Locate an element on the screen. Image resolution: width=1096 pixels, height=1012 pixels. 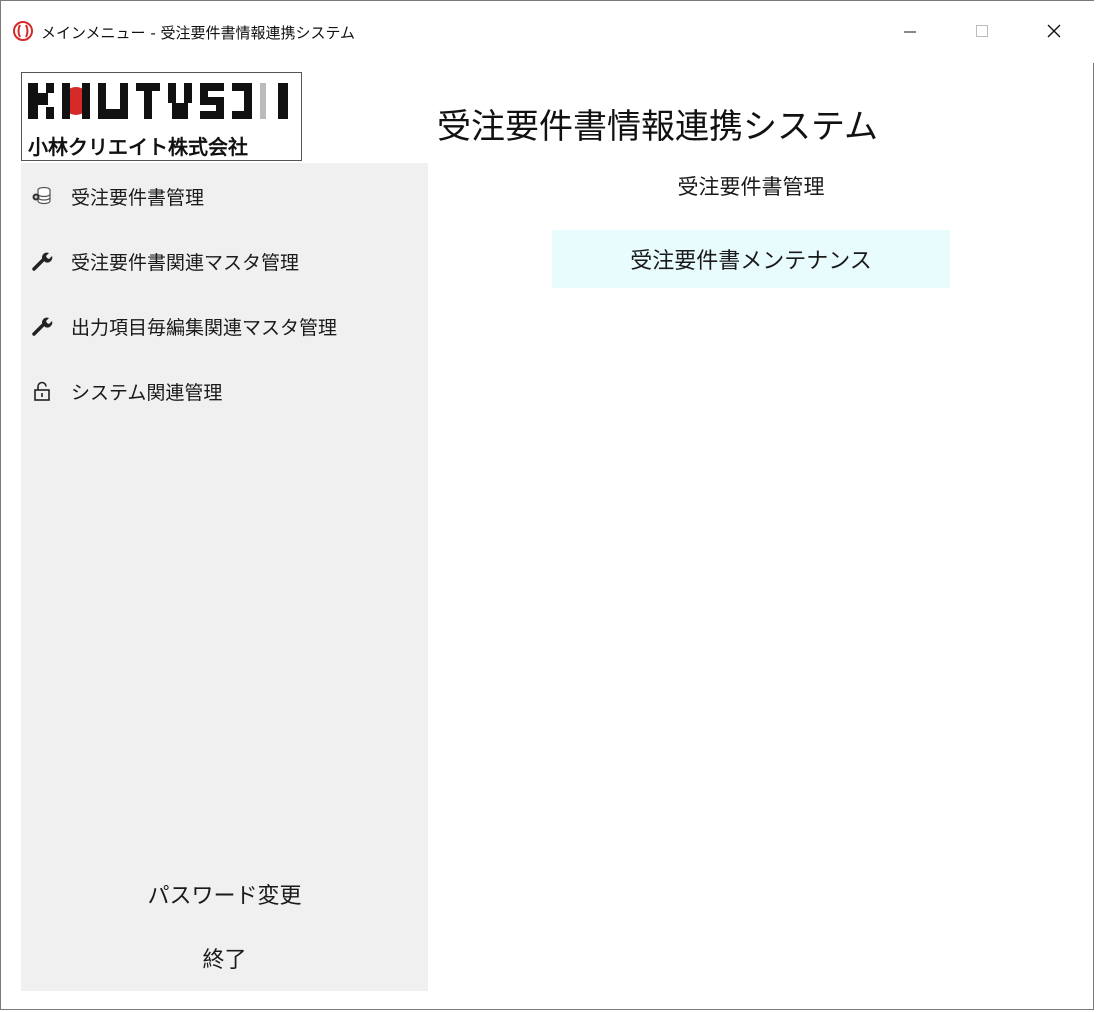
close-icon is located at coordinates (1054, 31).